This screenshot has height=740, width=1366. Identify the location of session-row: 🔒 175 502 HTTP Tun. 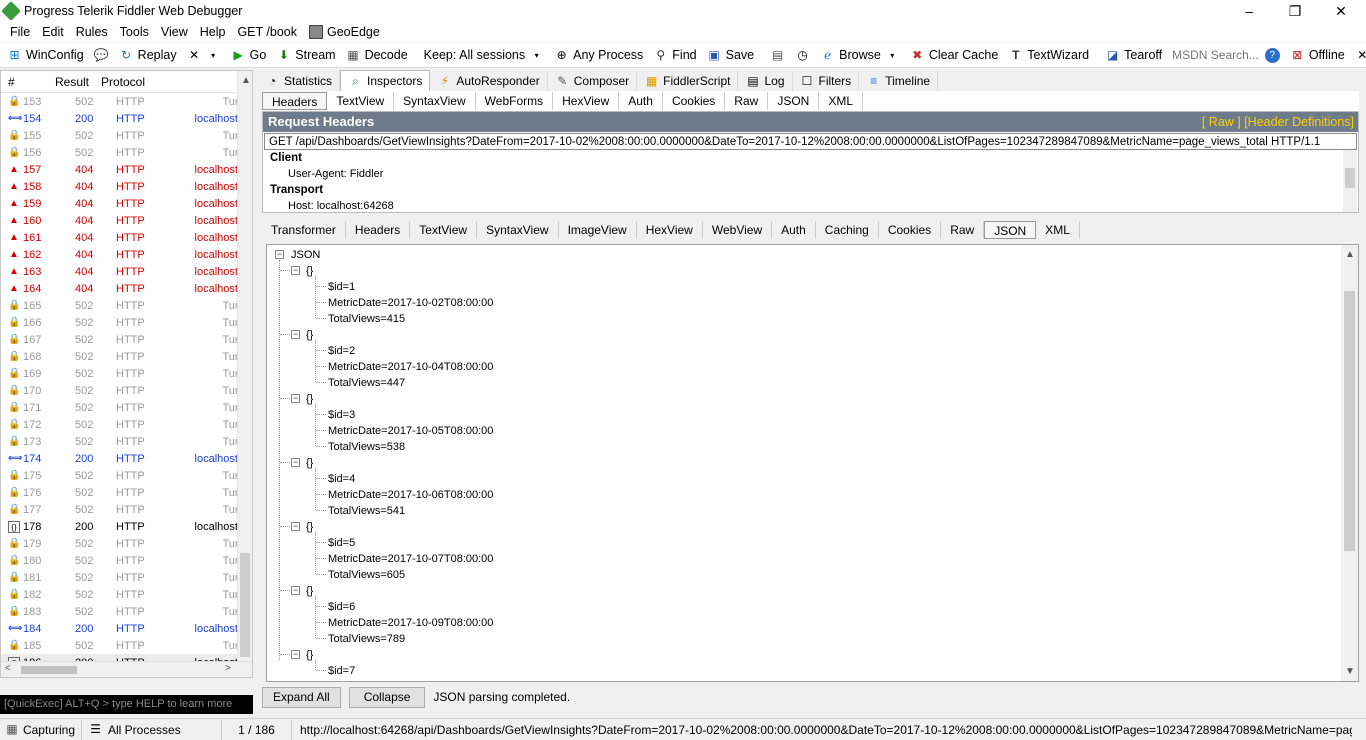
(126, 475).